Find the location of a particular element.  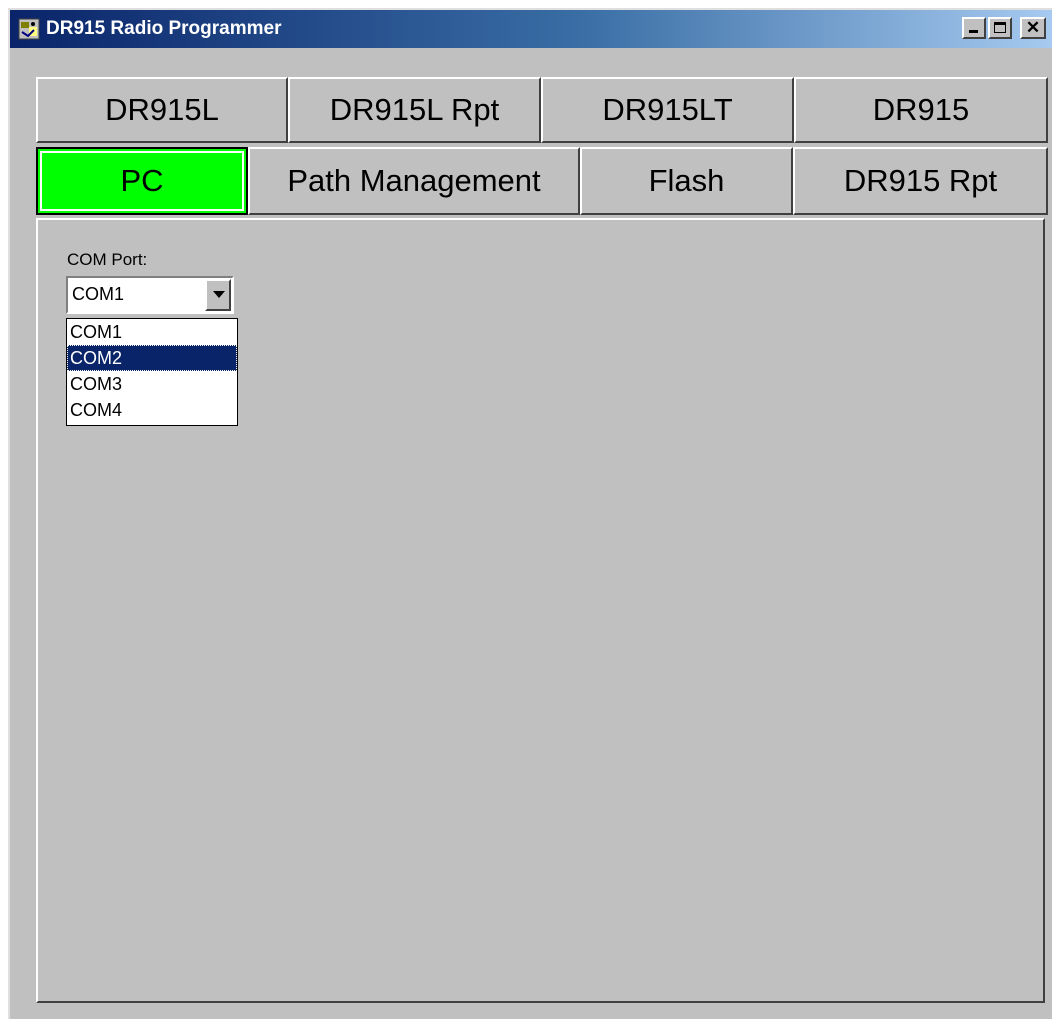

tab-dr915l: DR915L is located at coordinates (162, 110).